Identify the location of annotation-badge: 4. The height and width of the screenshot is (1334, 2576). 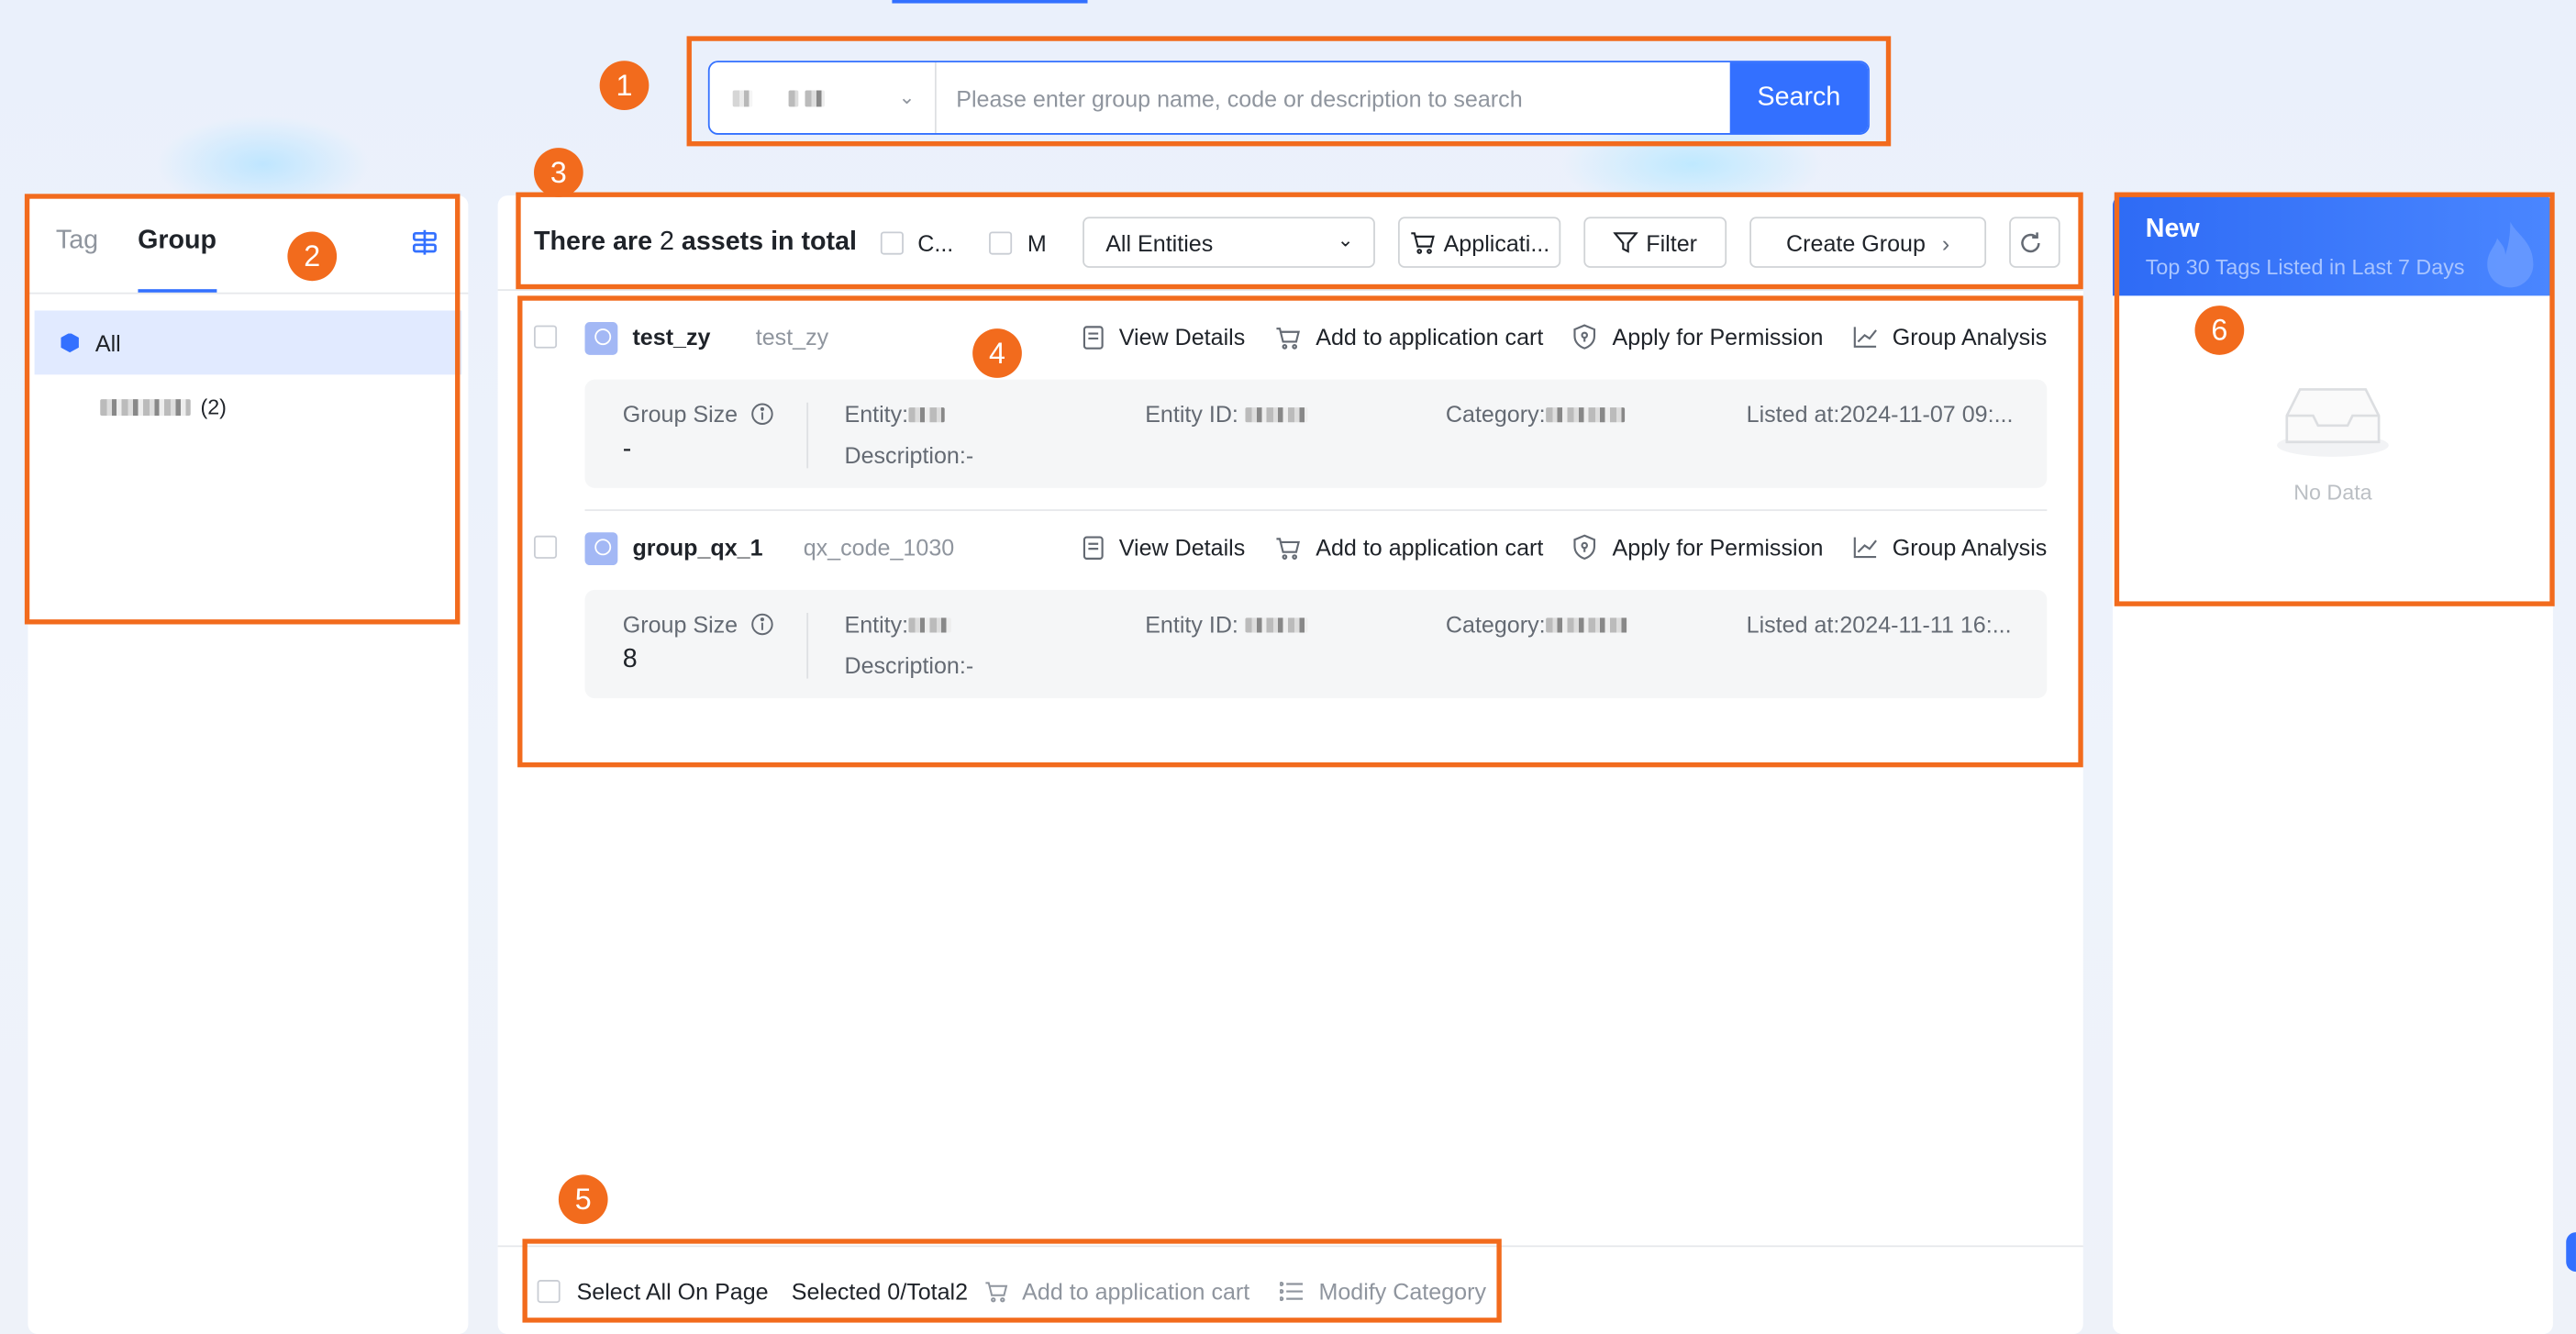
(997, 353).